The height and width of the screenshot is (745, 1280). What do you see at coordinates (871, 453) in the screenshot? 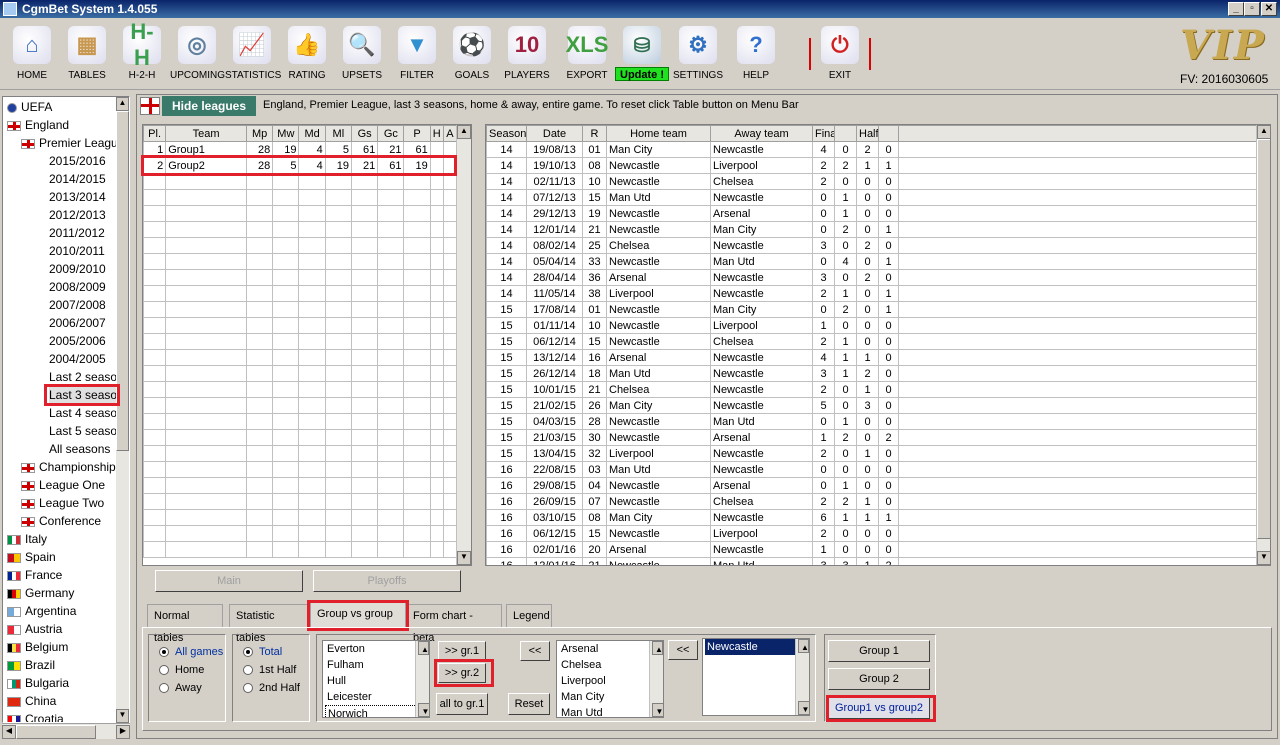
I see `table-row: 15 13/04/15 32 Liverpool Newcastle 2 0 1 0` at bounding box center [871, 453].